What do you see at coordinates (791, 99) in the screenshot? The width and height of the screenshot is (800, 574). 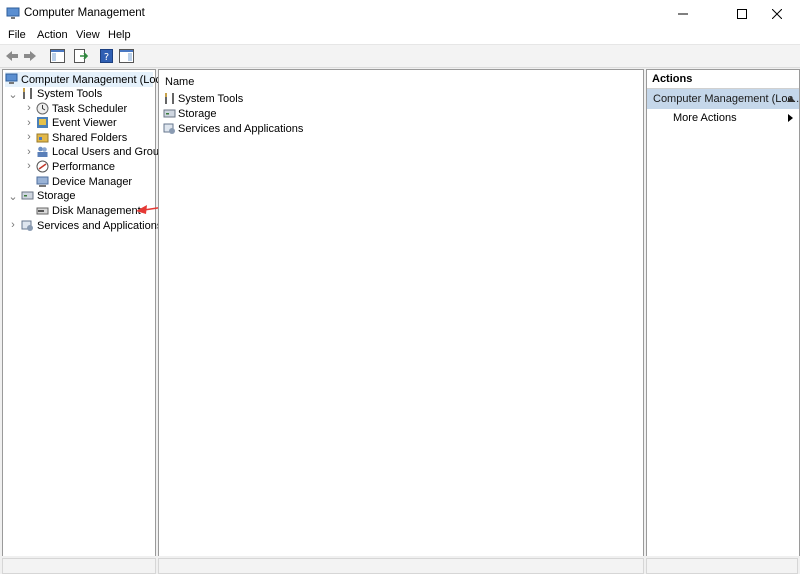 I see `collapse-up-icon` at bounding box center [791, 99].